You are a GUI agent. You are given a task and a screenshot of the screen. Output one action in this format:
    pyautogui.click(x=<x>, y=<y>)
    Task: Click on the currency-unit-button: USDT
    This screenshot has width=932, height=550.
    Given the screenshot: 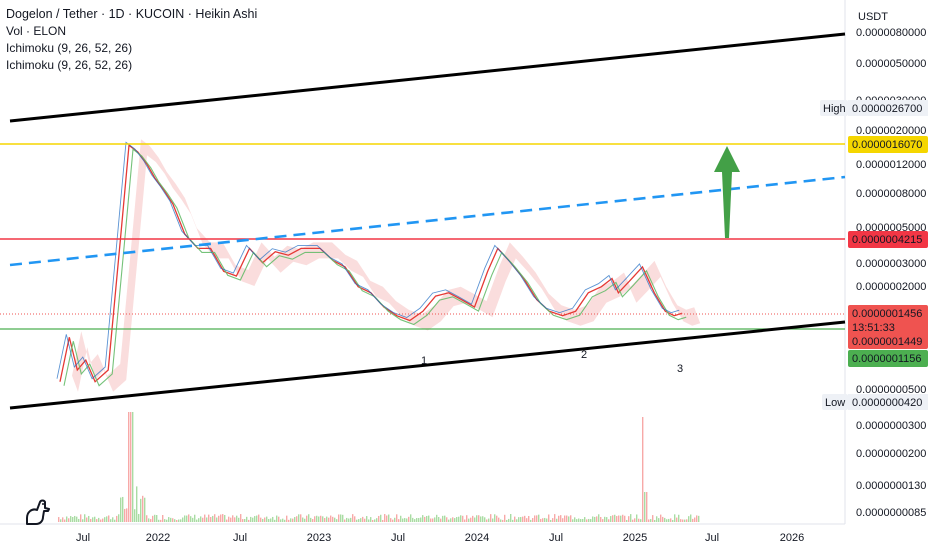 What is the action you would take?
    pyautogui.click(x=889, y=17)
    